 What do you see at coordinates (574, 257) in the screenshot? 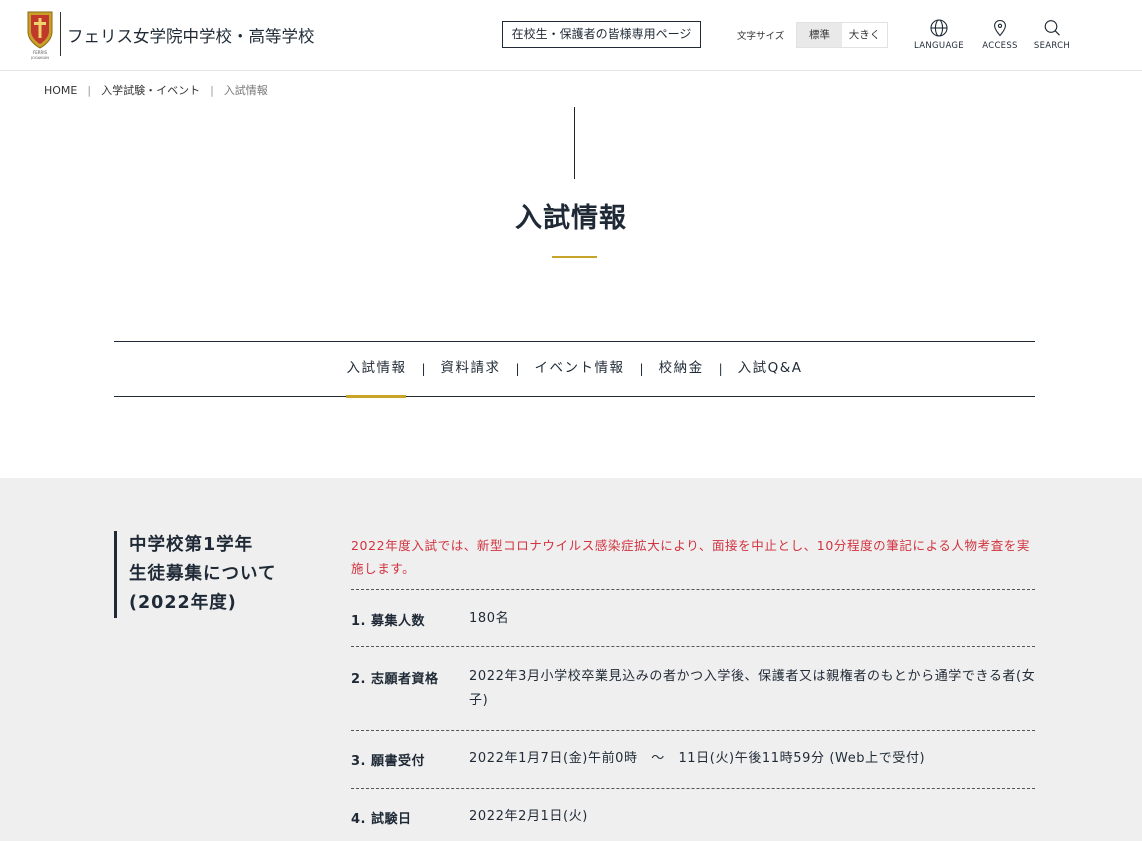
I see `title-underline` at bounding box center [574, 257].